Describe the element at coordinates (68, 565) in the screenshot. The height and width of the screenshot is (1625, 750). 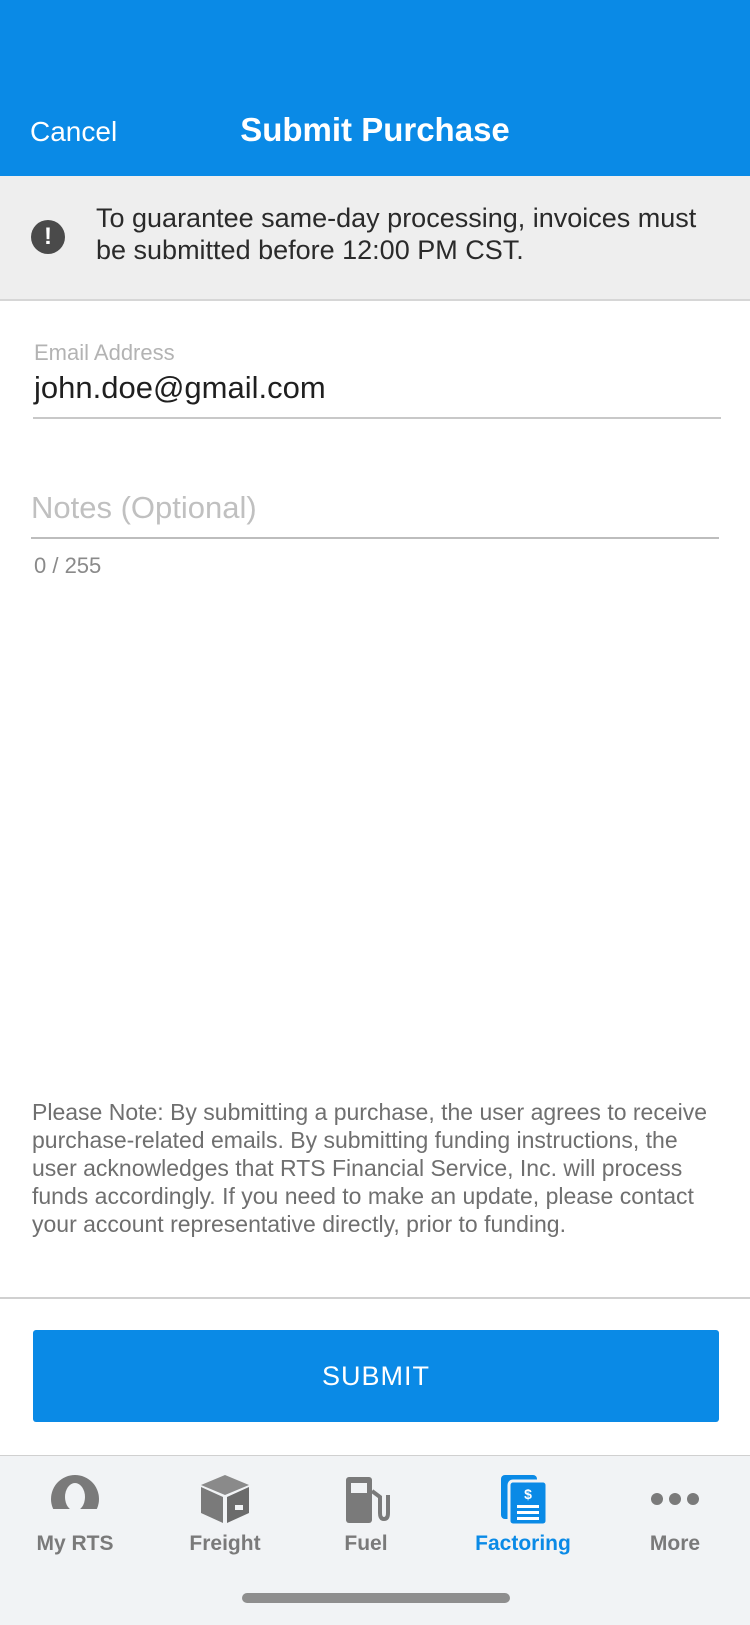
I see `notes-character-counter: 0 / 255` at that location.